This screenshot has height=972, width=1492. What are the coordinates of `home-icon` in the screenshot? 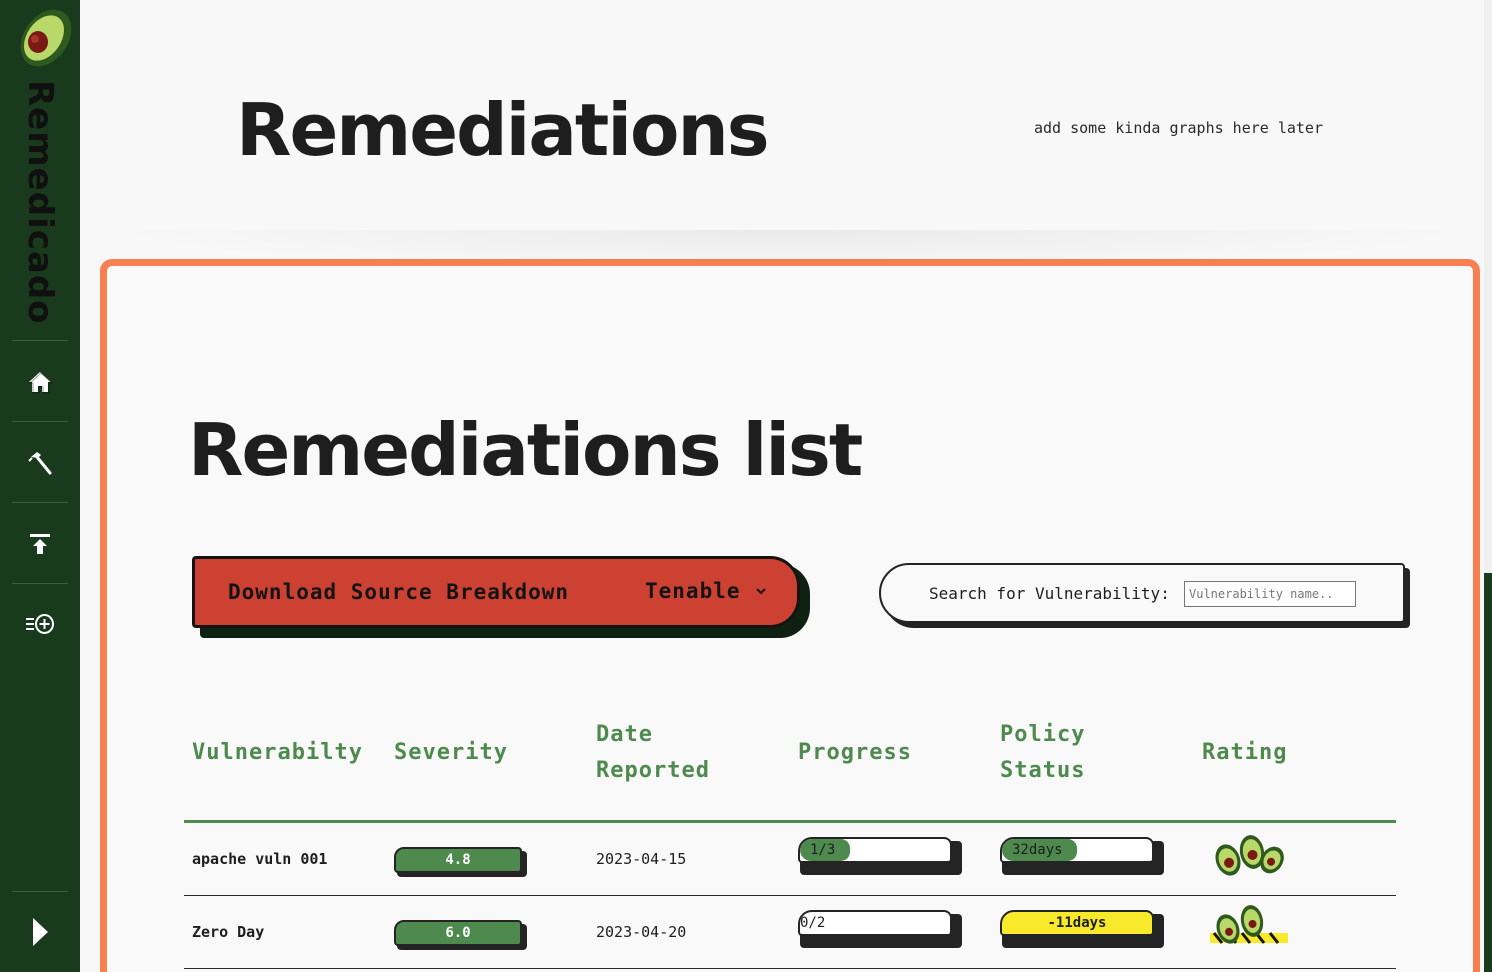 It's located at (40, 383).